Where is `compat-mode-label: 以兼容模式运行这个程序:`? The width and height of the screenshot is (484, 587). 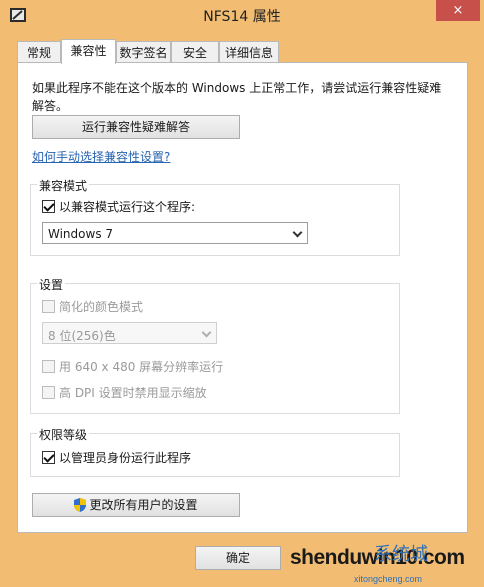 compat-mode-label: 以兼容模式运行这个程序: is located at coordinates (127, 207).